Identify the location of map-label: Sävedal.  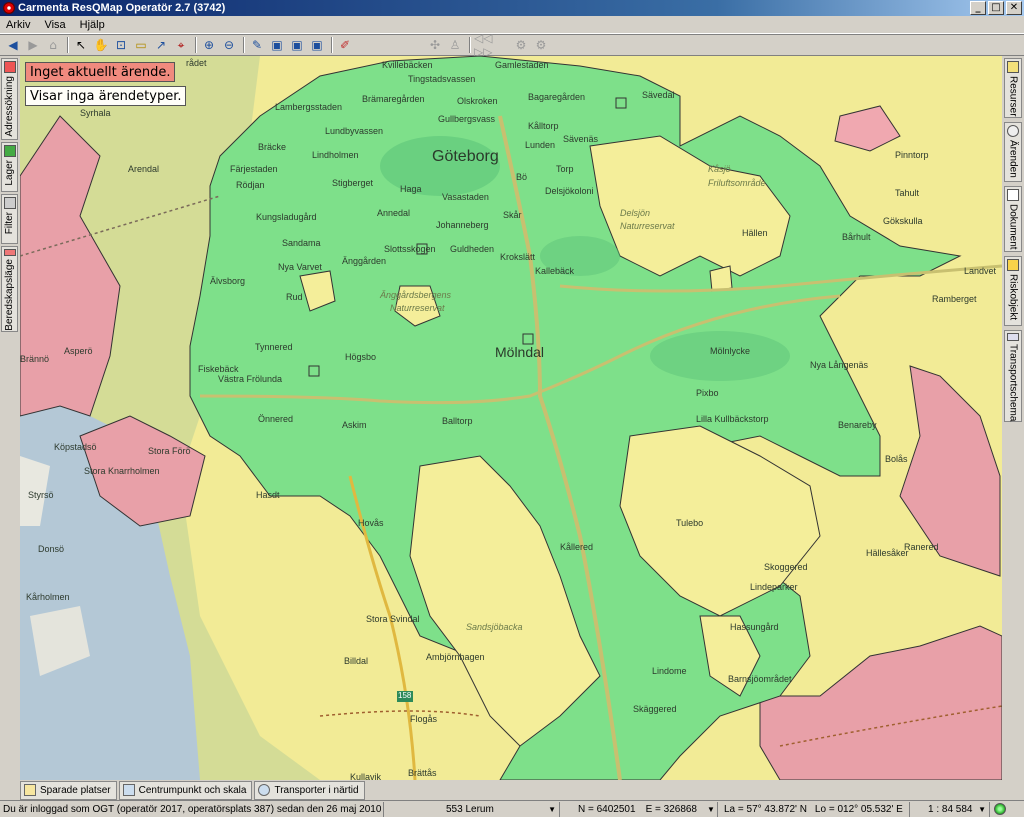
(658, 95).